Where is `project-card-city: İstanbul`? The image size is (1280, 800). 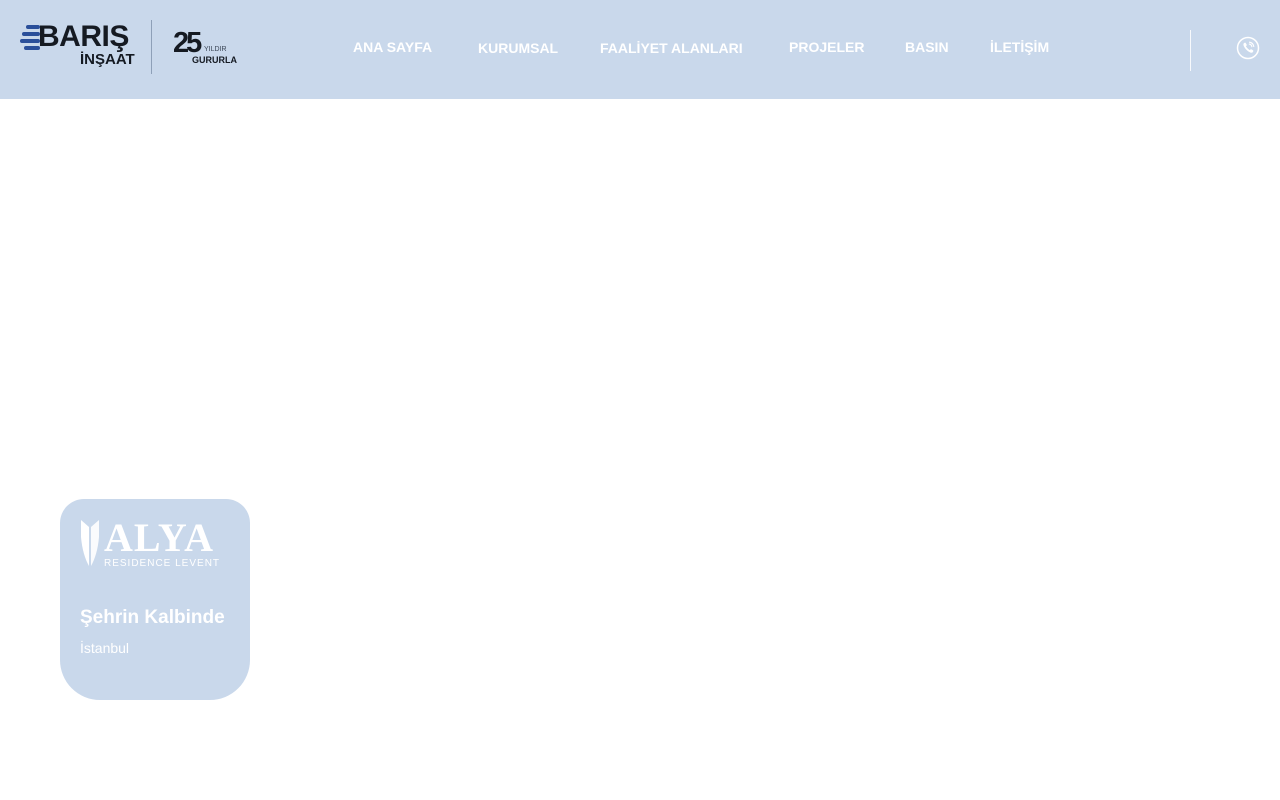 project-card-city: İstanbul is located at coordinates (105, 648).